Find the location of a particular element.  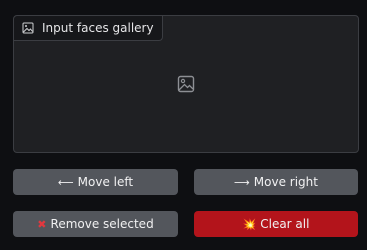

gallery-label: Input faces gallery is located at coordinates (88, 28).